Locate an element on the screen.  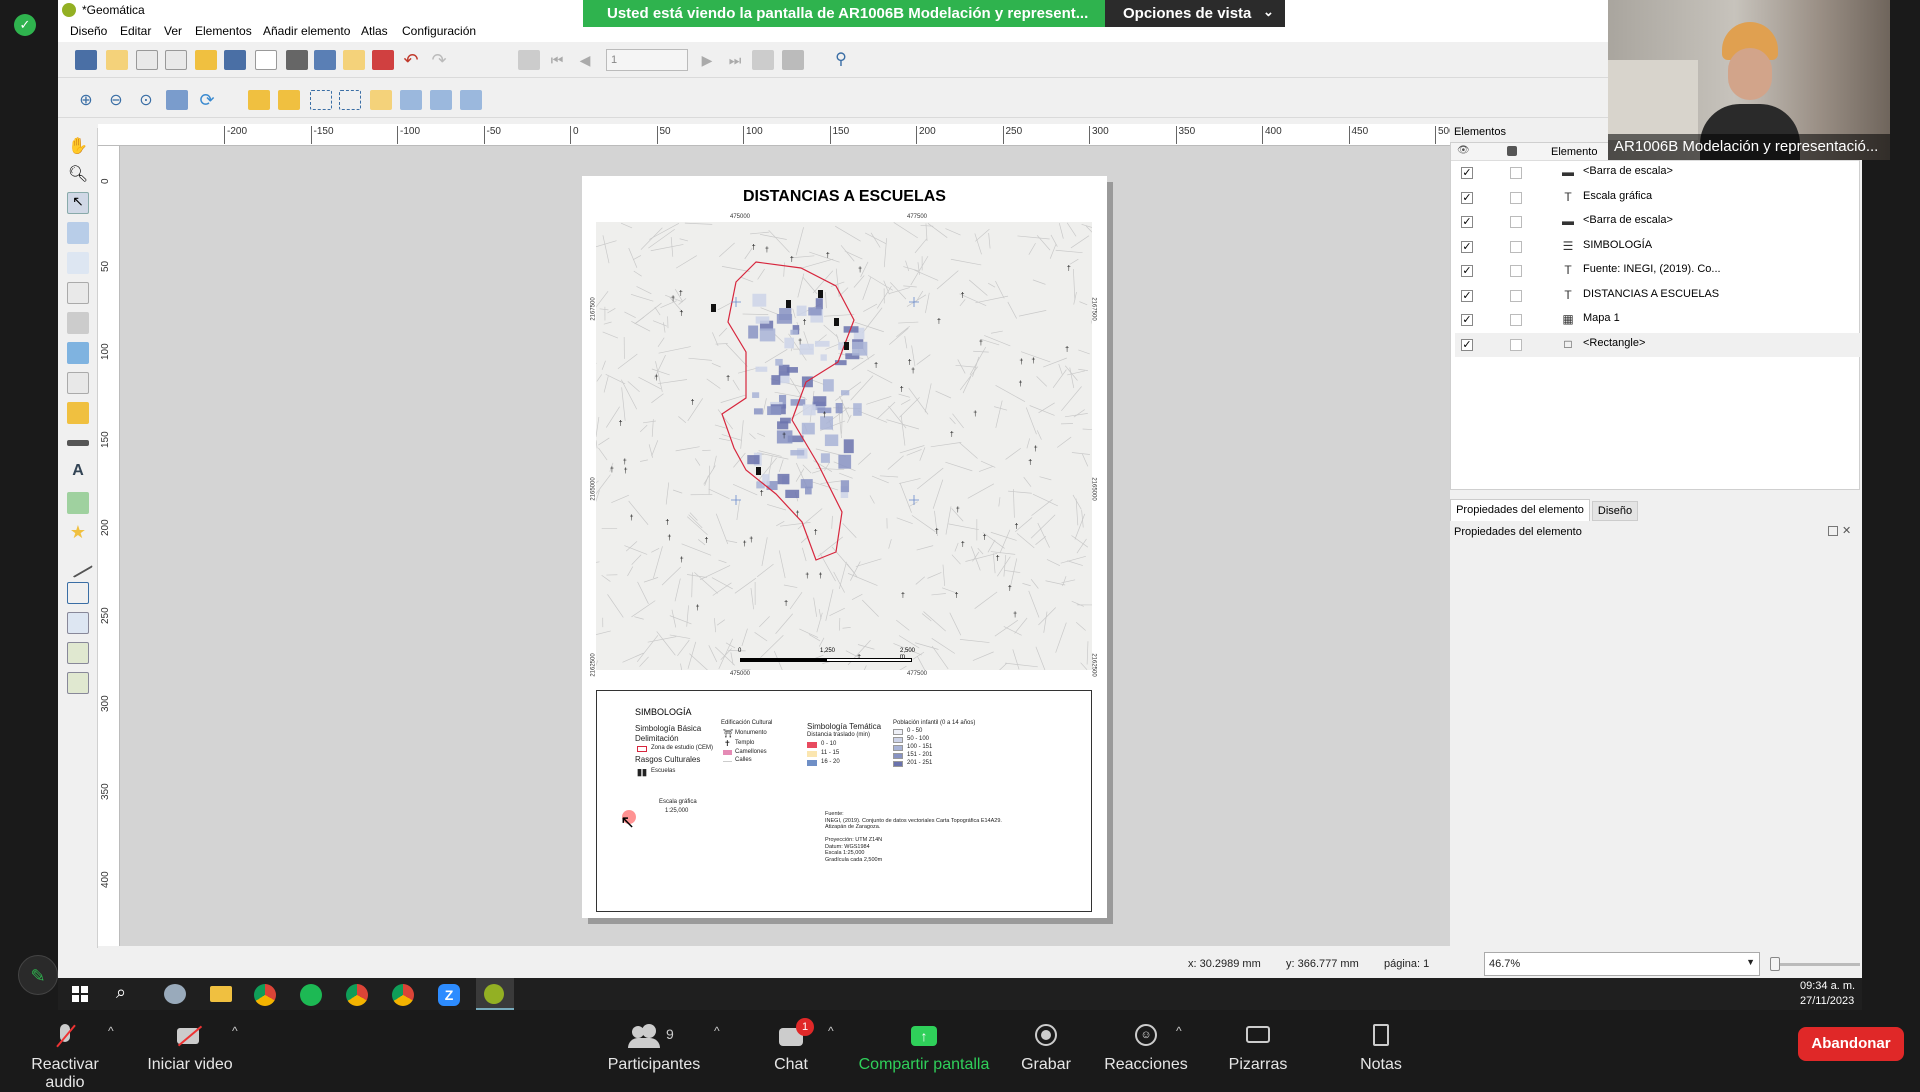
notes-button: Notas is located at coordinates (1381, 1049).